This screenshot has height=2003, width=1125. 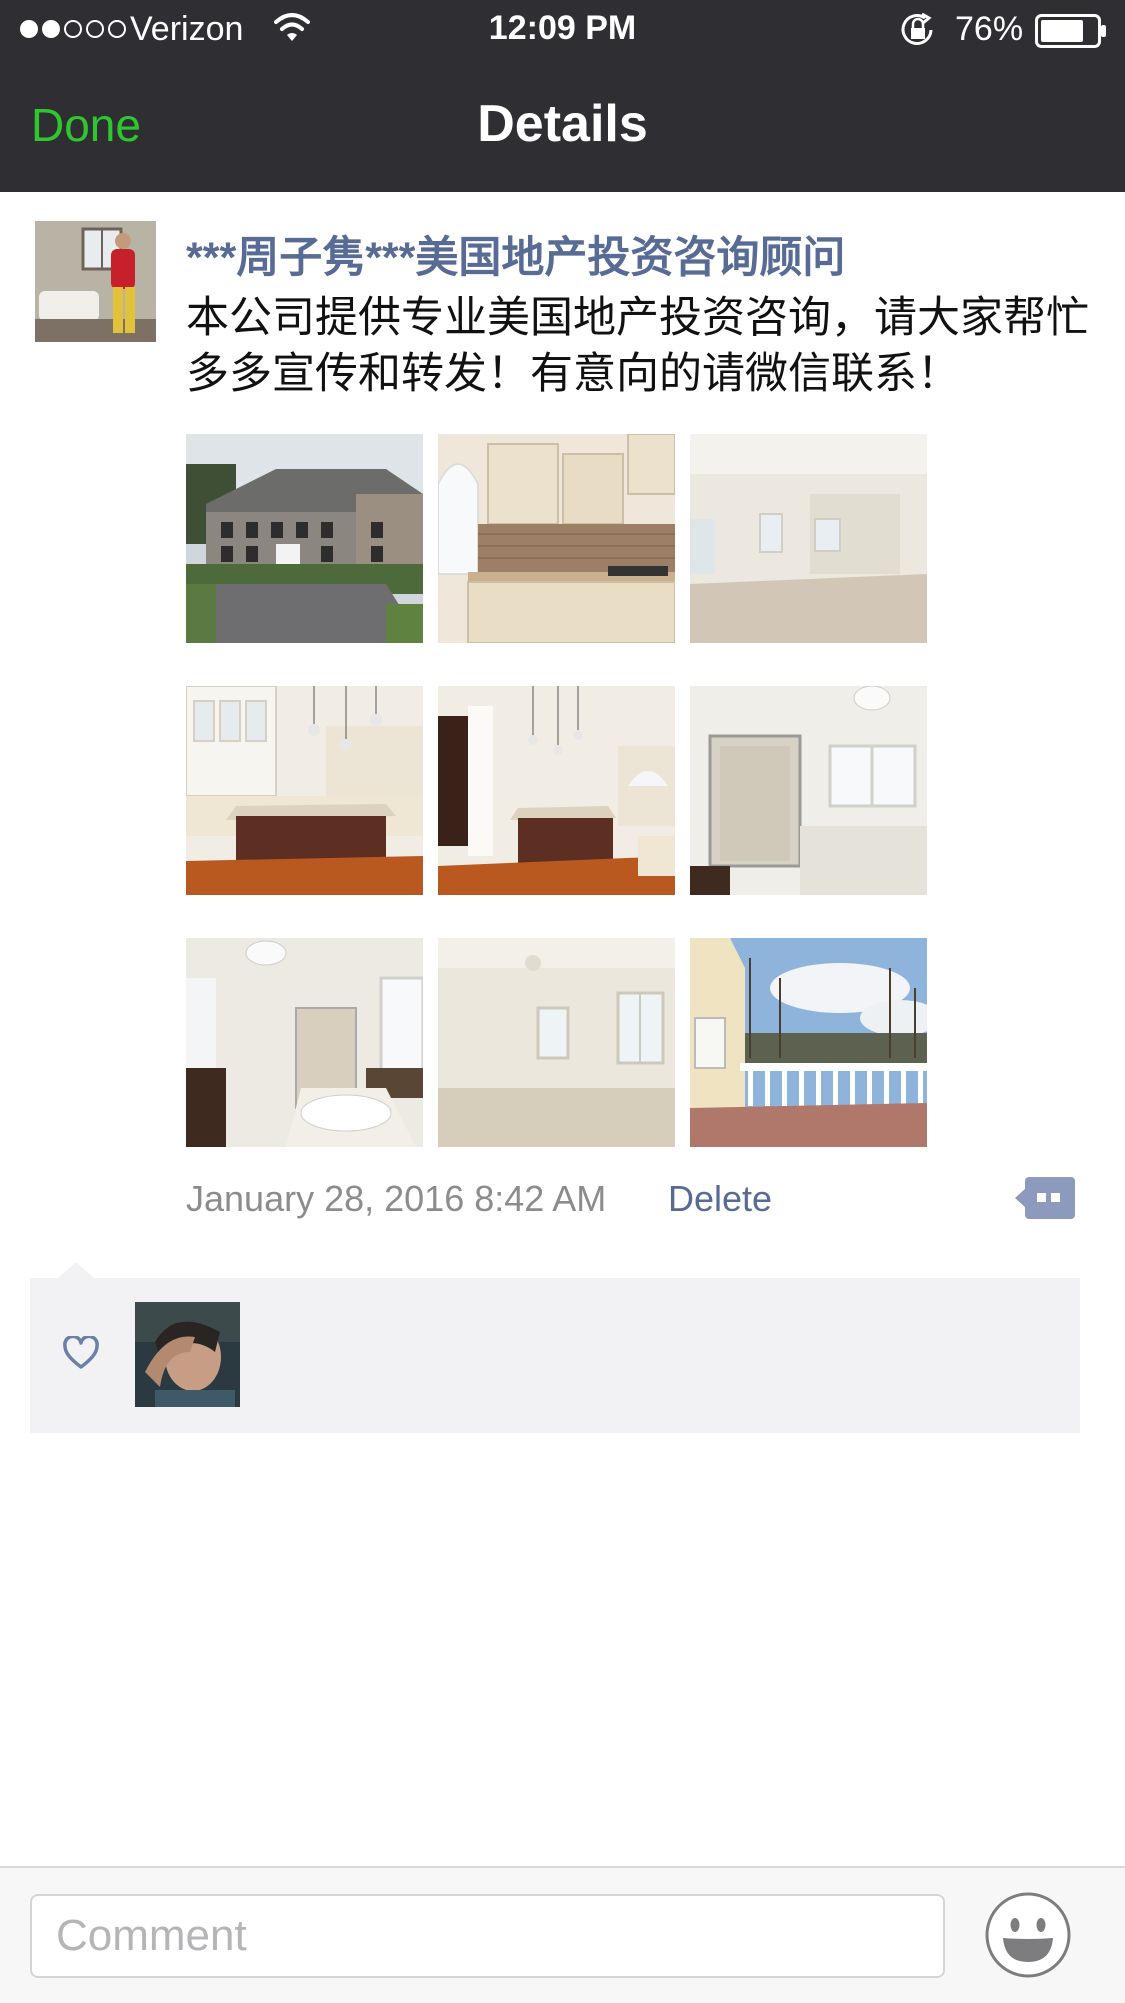 I want to click on post-text: 本公司提供专业美国地产投资咨询，请大家帮忙多多宣传和转发！有意向的请微信联系！, so click(x=637, y=346).